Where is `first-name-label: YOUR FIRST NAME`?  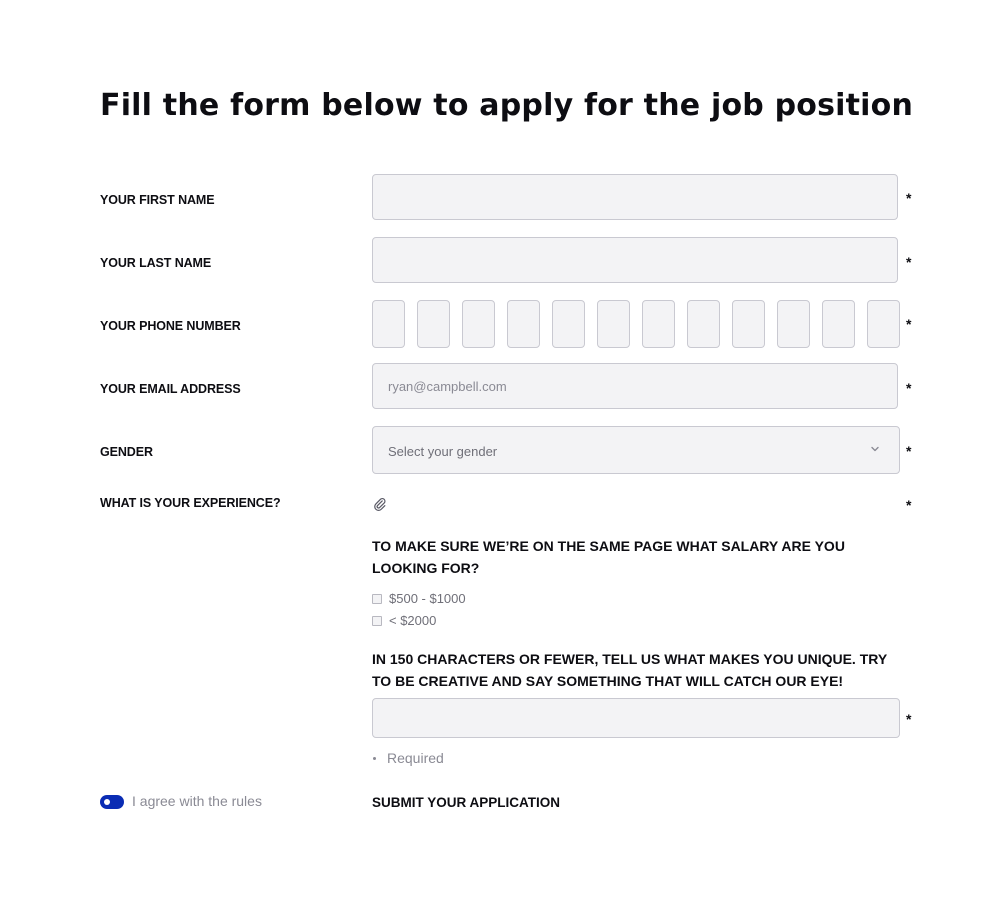 first-name-label: YOUR FIRST NAME is located at coordinates (157, 200).